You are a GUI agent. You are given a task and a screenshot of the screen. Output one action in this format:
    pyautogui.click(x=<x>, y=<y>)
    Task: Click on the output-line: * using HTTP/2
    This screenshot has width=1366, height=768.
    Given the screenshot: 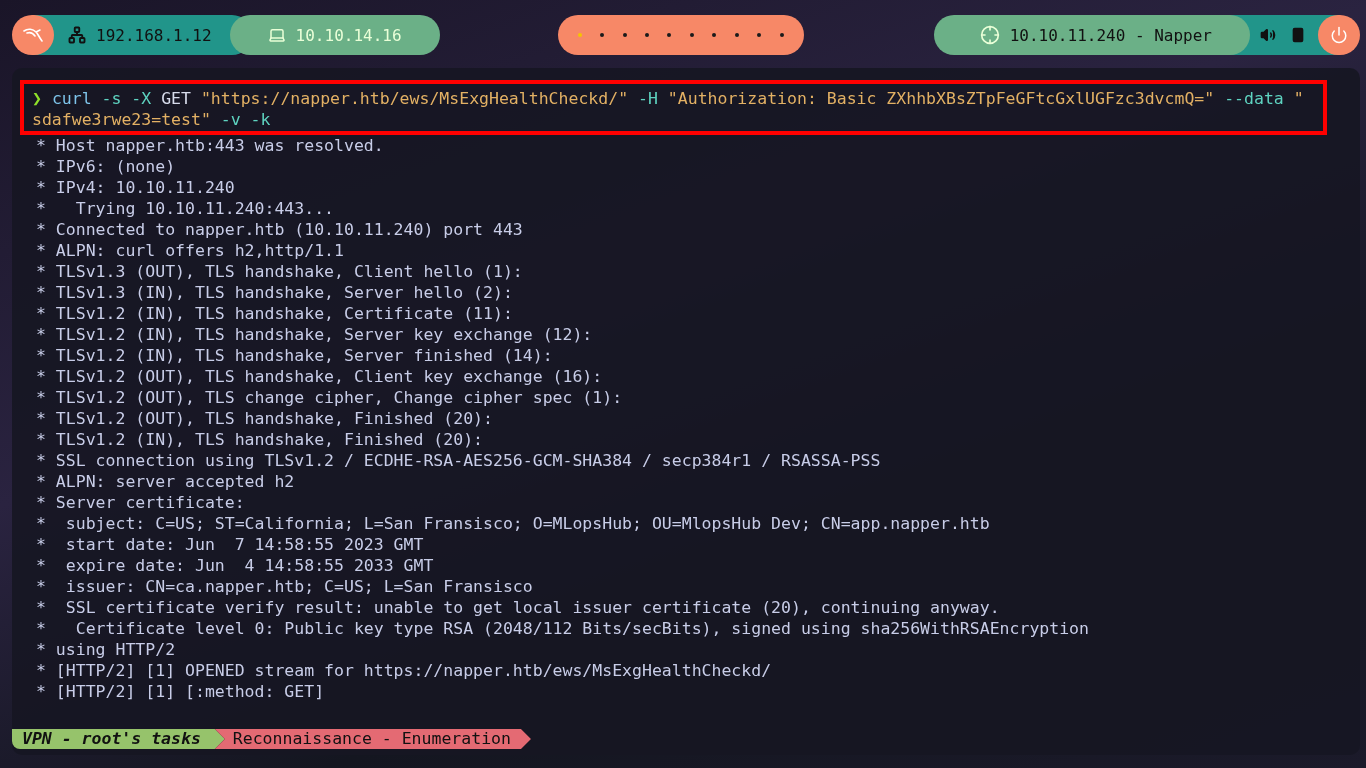 What is the action you would take?
    pyautogui.click(x=106, y=649)
    